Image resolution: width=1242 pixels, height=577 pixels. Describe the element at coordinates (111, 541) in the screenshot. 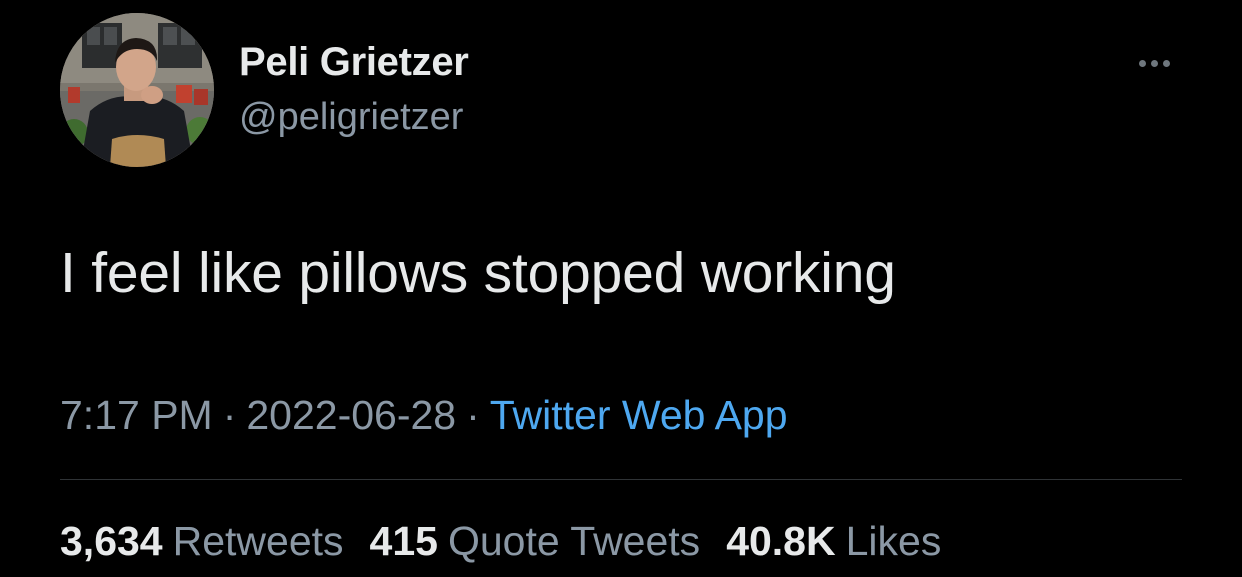

I see `retweets-count: 3,634` at that location.